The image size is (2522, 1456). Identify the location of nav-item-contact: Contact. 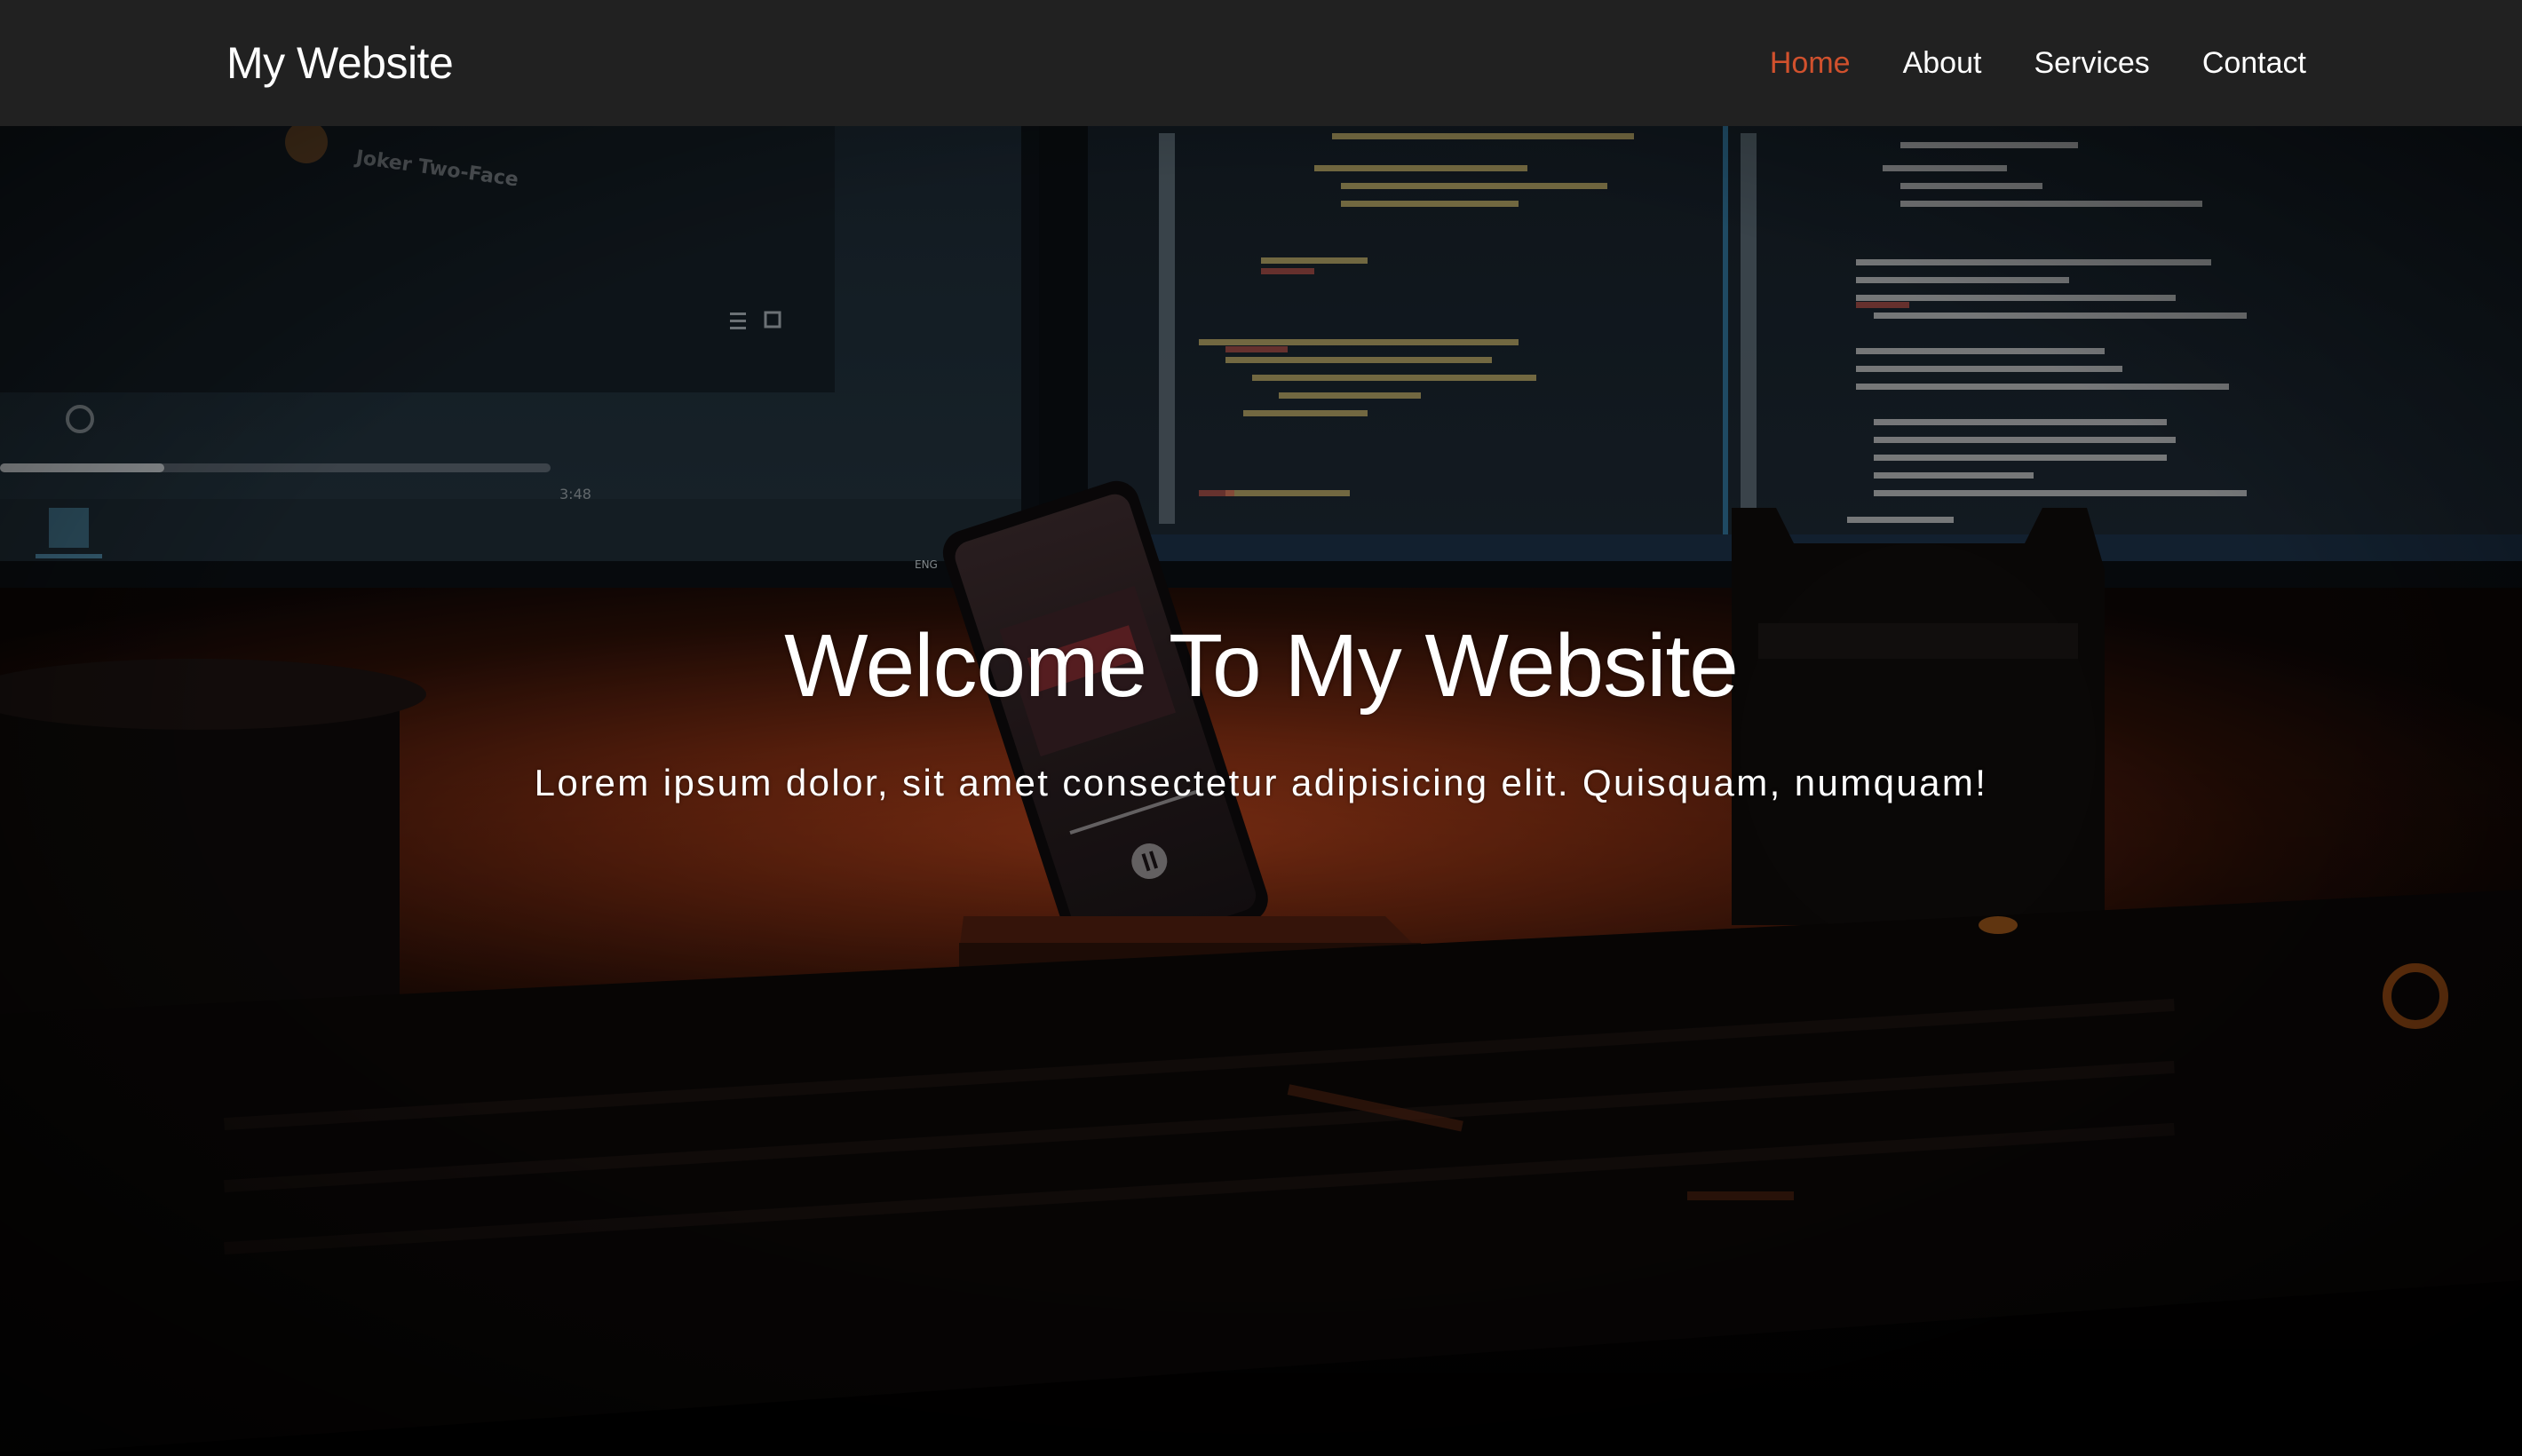
(2254, 63).